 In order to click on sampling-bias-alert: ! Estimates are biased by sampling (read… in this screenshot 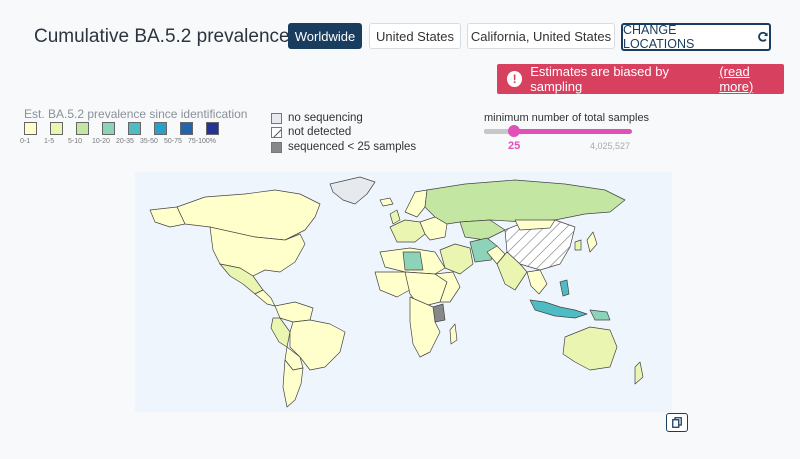, I will do `click(640, 79)`.